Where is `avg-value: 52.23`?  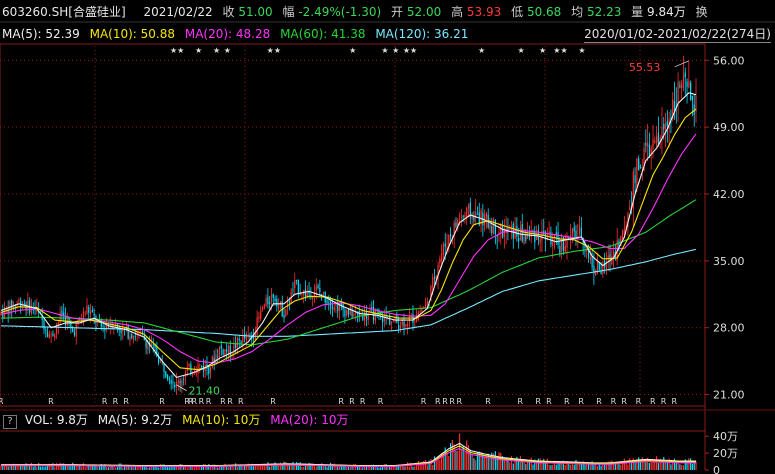
avg-value: 52.23 is located at coordinates (604, 12).